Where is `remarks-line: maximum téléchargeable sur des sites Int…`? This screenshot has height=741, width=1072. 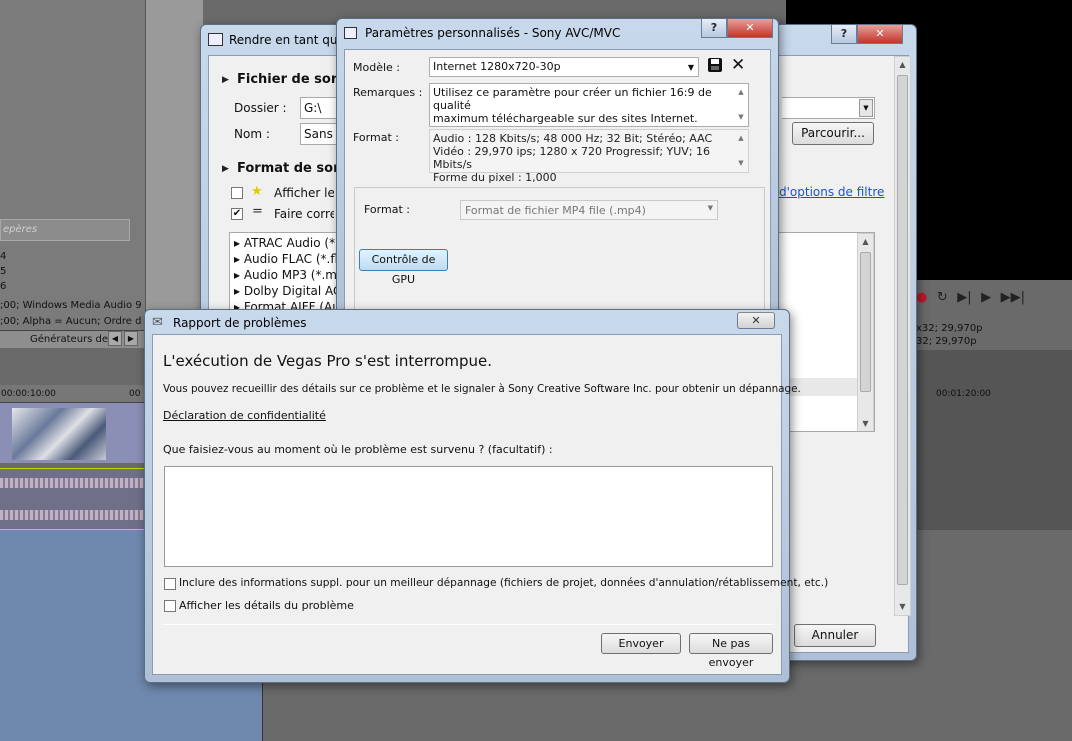
remarks-line: maximum téléchargeable sur des sites Int… is located at coordinates (565, 118).